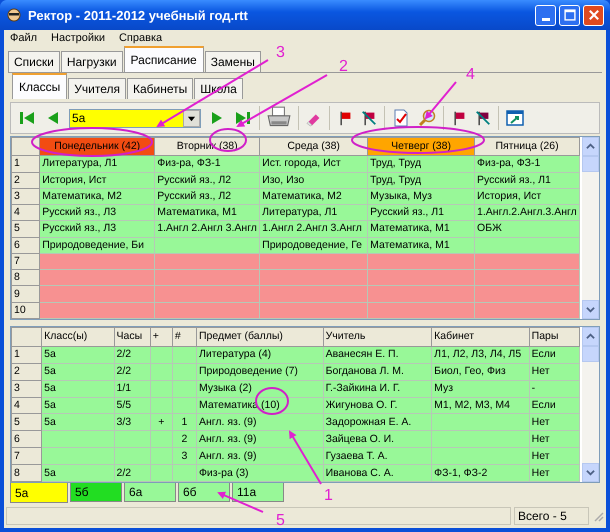  I want to click on tab: Учителя, so click(97, 88).